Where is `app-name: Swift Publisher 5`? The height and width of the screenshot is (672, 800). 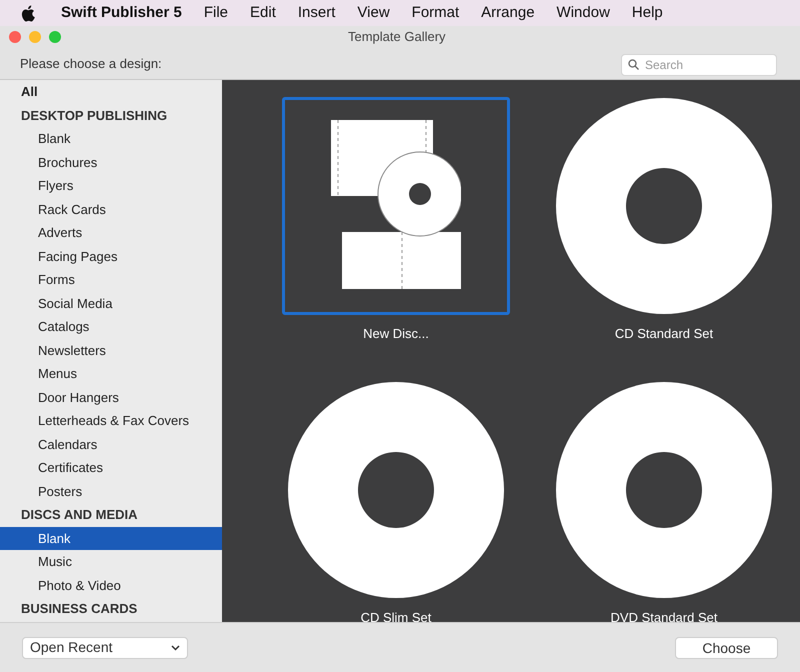 app-name: Swift Publisher 5 is located at coordinates (121, 13).